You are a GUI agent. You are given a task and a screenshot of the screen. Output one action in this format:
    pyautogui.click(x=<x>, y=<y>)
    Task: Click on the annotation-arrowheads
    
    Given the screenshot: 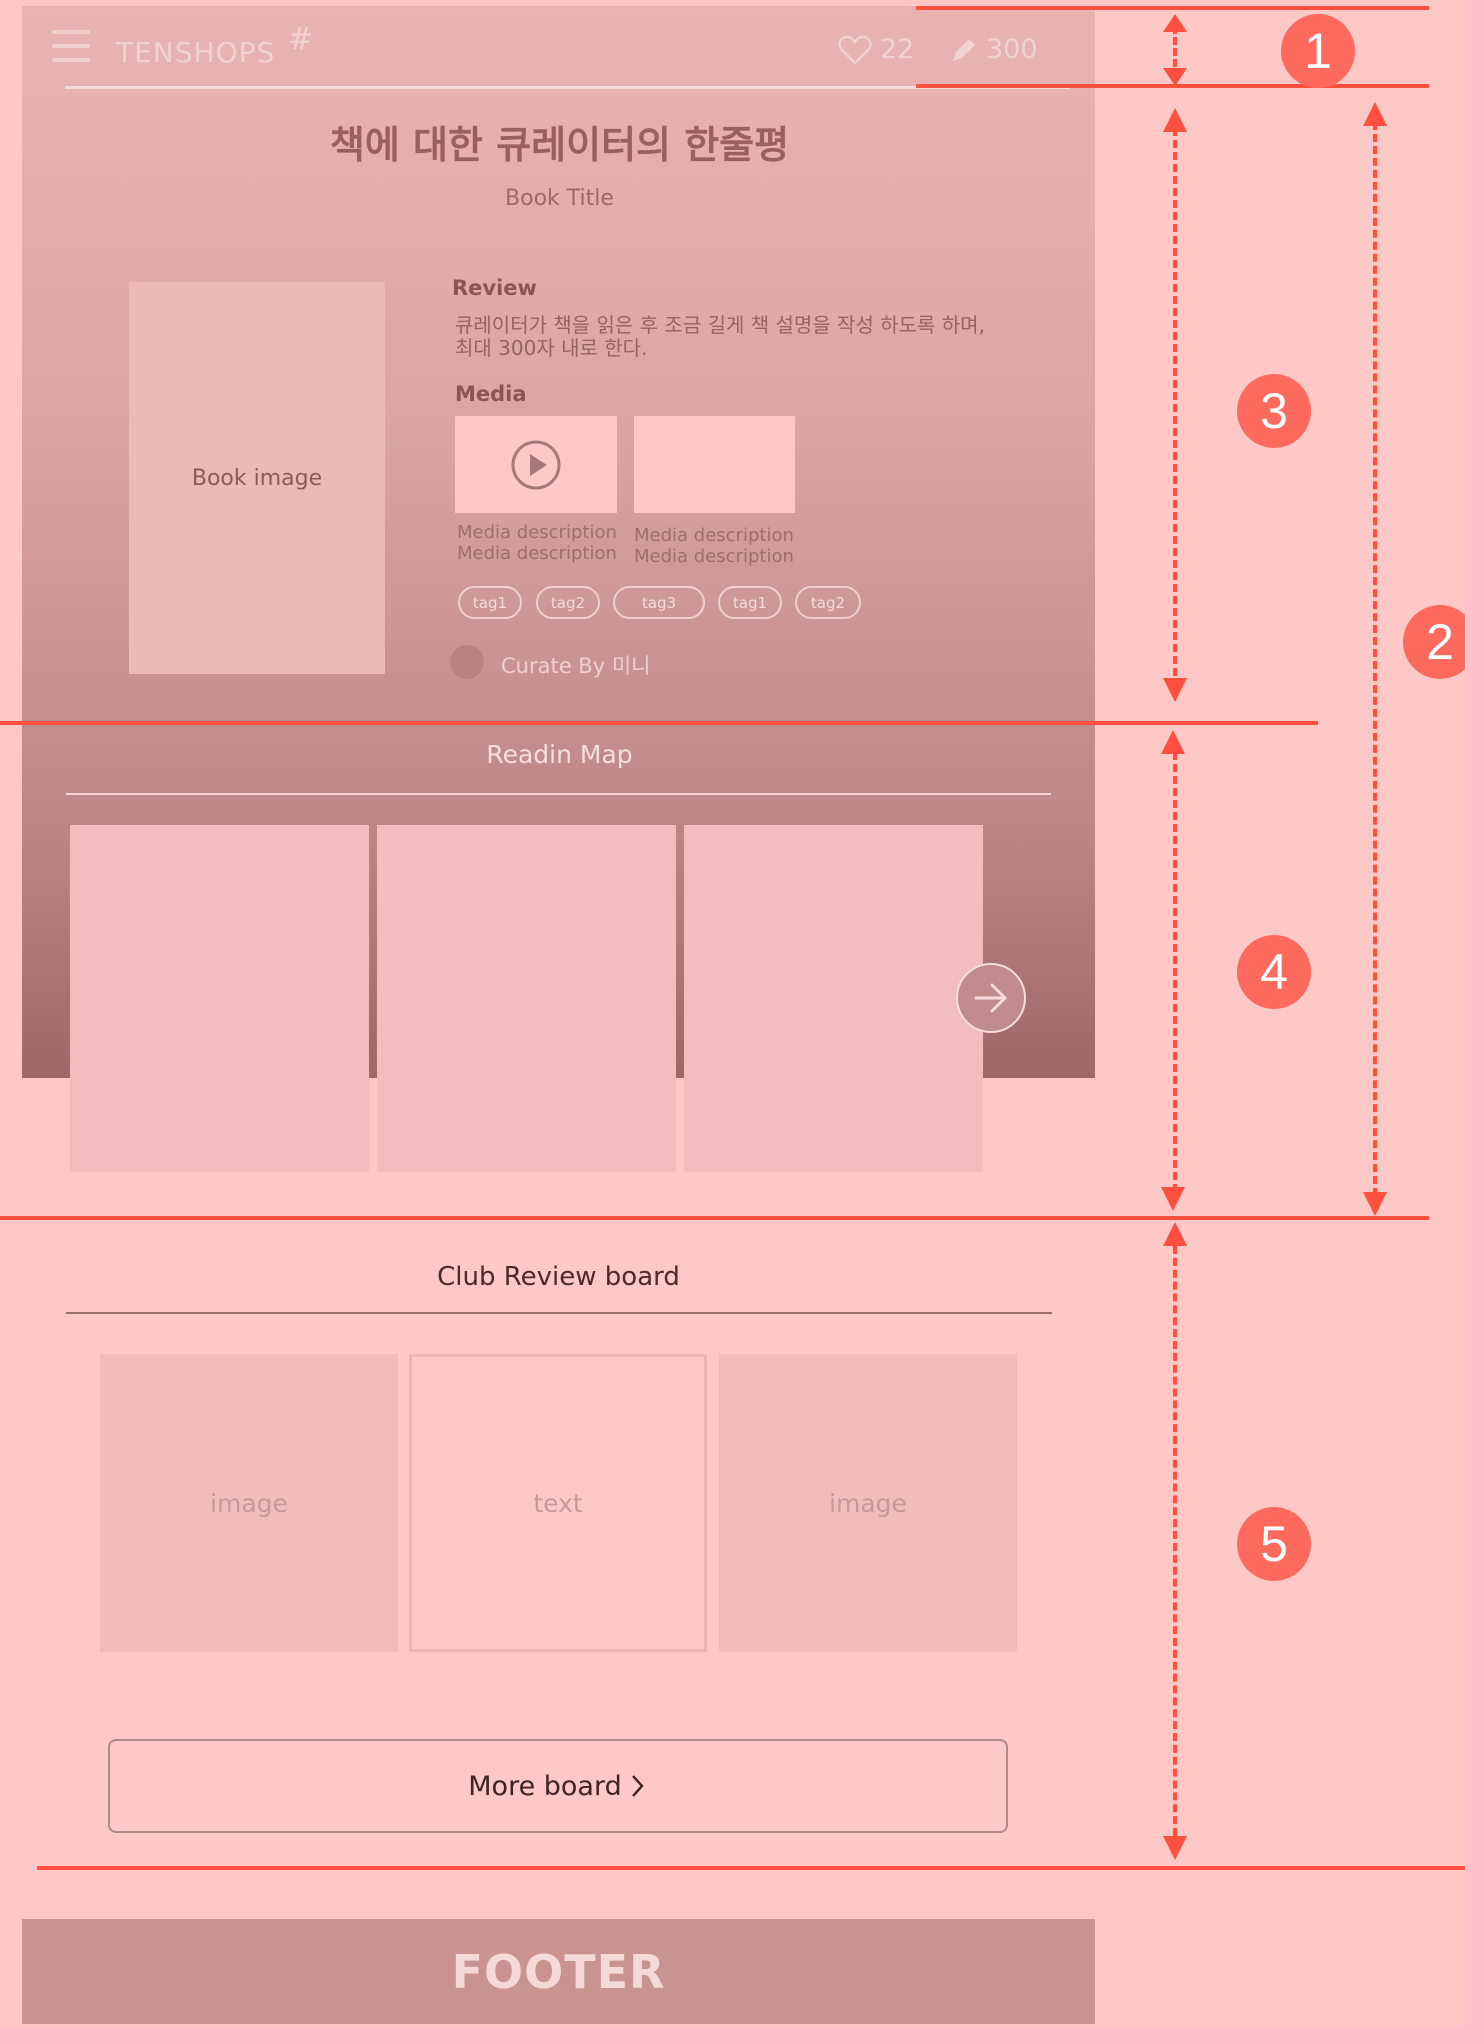 What is the action you would take?
    pyautogui.click(x=1274, y=937)
    